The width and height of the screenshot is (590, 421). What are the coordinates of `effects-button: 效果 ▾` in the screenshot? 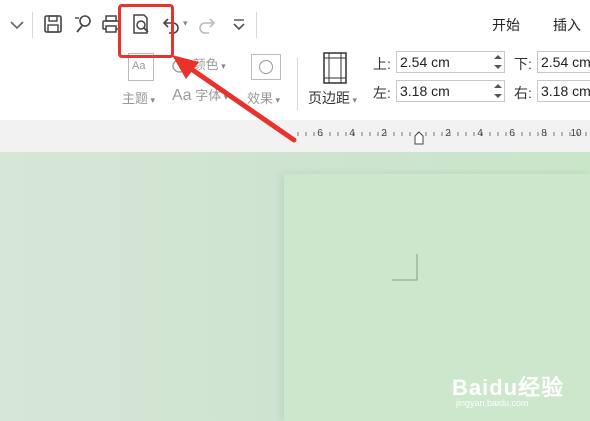 It's located at (263, 97).